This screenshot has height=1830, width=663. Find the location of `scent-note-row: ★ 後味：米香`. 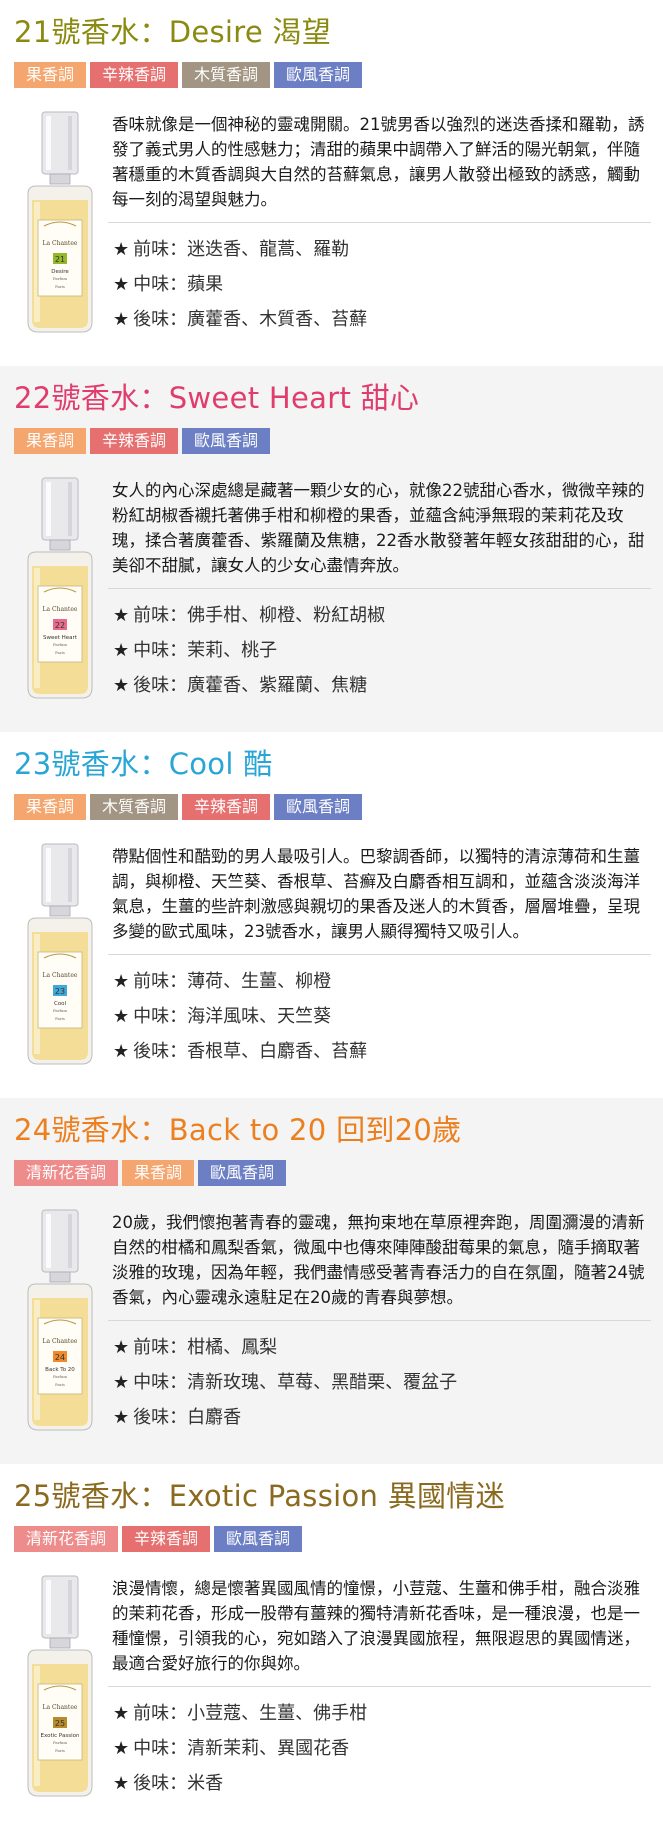

scent-note-row: ★ 後味：米香 is located at coordinates (240, 1783).